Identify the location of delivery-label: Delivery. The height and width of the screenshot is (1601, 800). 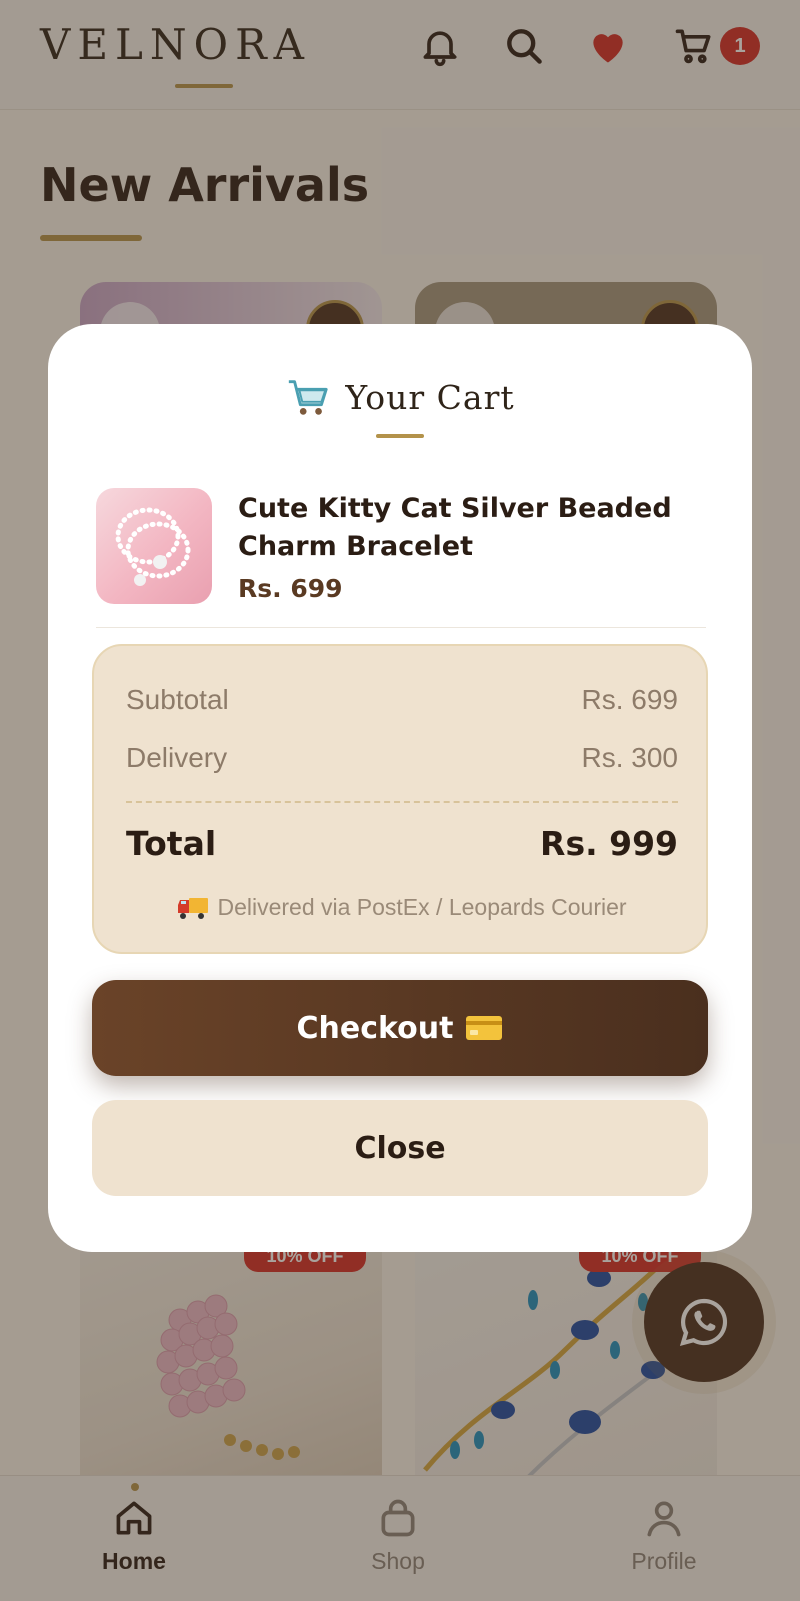
(177, 757).